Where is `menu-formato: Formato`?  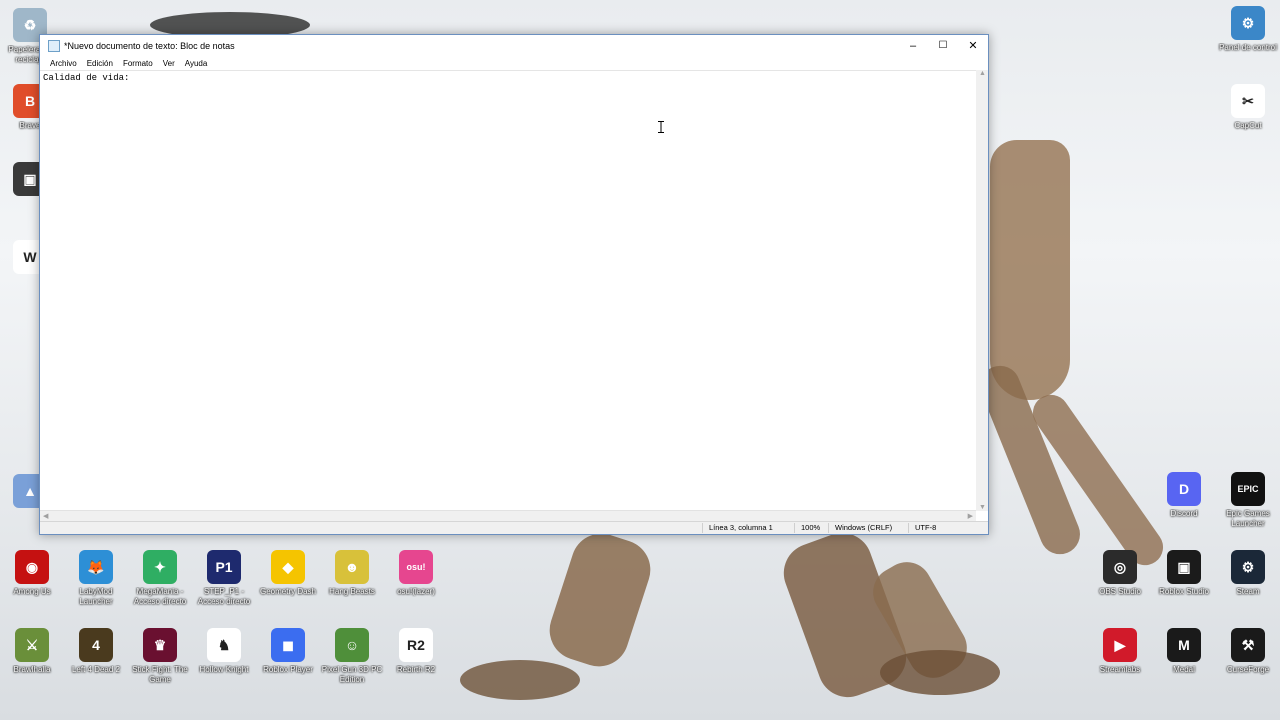
menu-formato: Formato is located at coordinates (138, 63).